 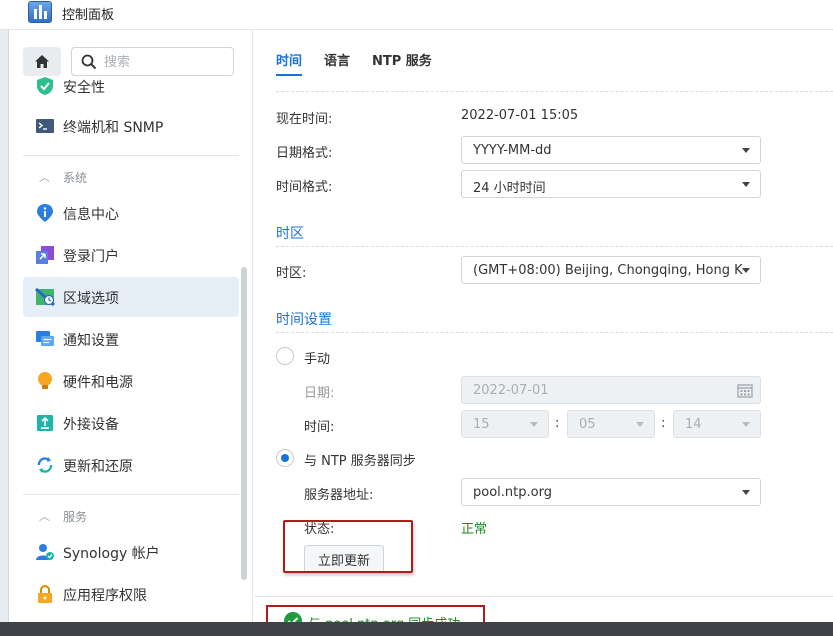 What do you see at coordinates (131, 297) in the screenshot?
I see `sidebar-item-regional-options: 区域选项` at bounding box center [131, 297].